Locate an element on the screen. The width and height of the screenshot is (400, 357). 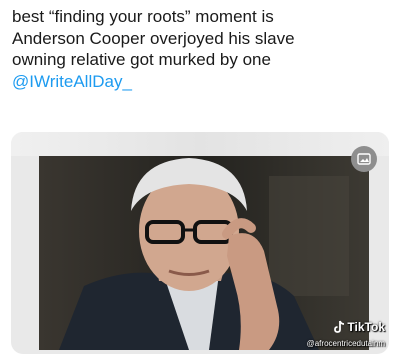
post-text-line: best “finding your roots” moment is is located at coordinates (143, 16).